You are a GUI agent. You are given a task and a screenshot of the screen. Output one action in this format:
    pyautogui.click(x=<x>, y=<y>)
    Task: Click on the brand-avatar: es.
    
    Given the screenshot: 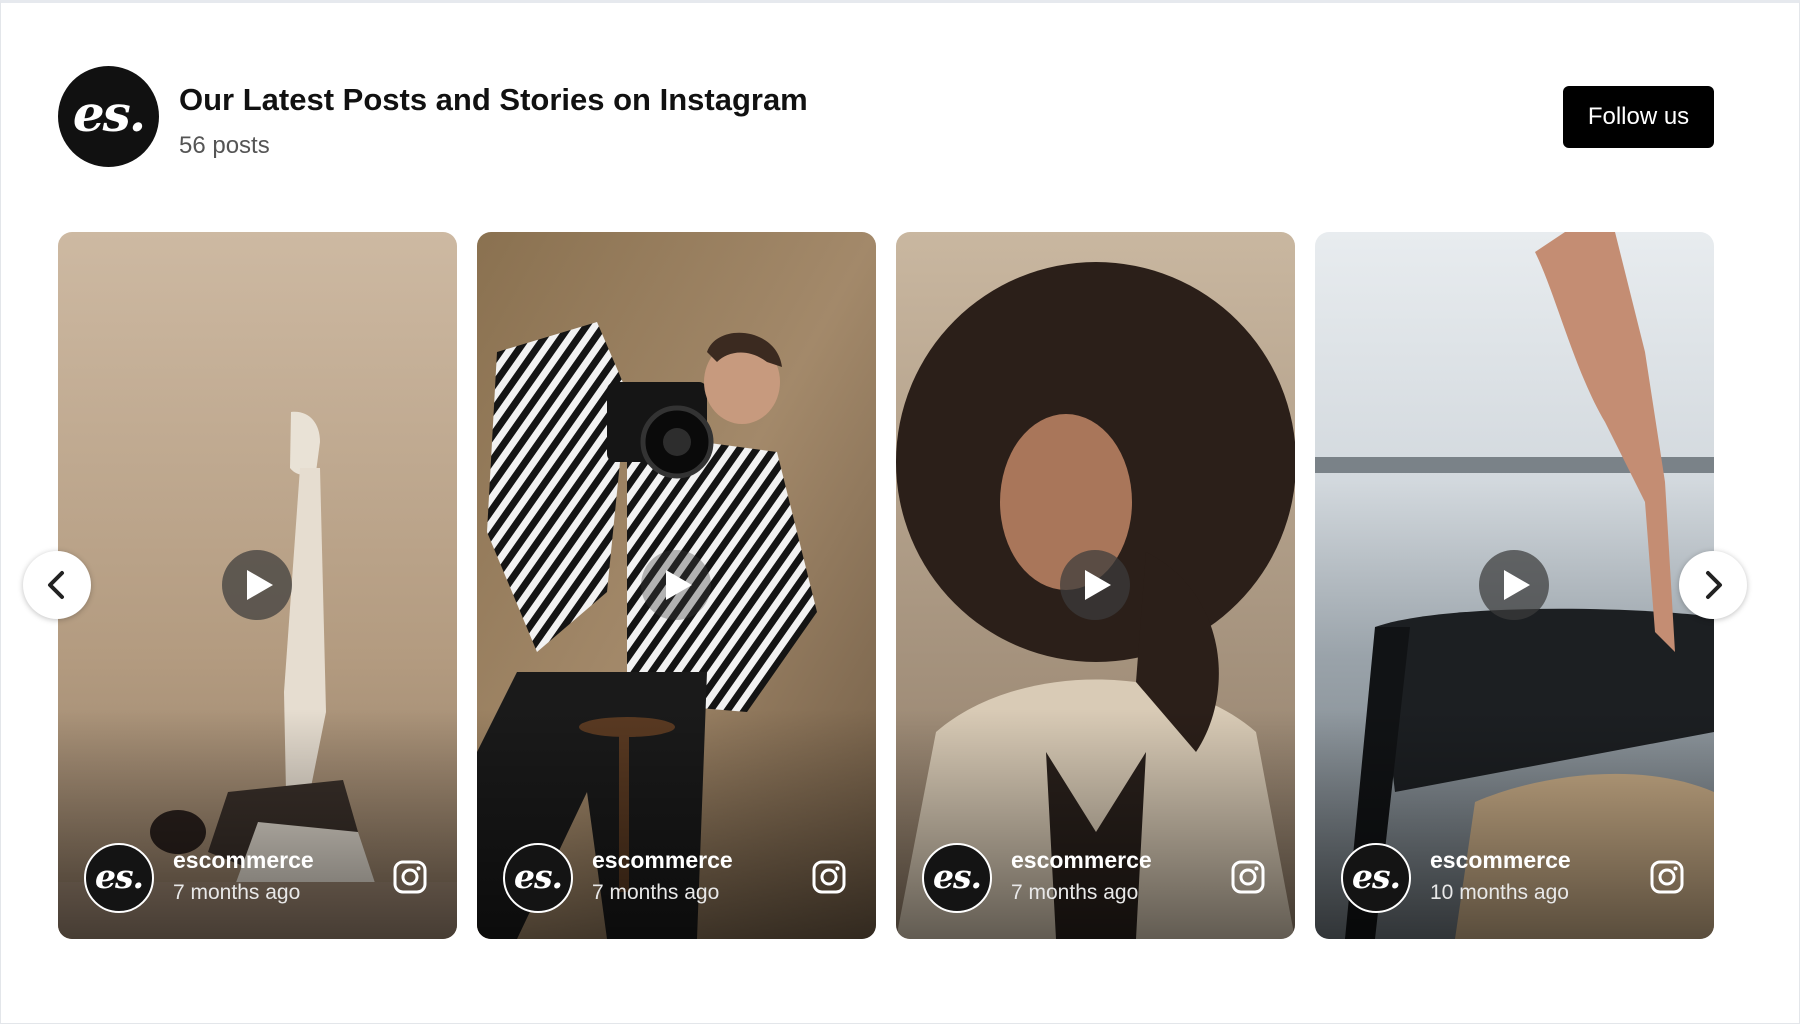 What is the action you would take?
    pyautogui.click(x=108, y=116)
    